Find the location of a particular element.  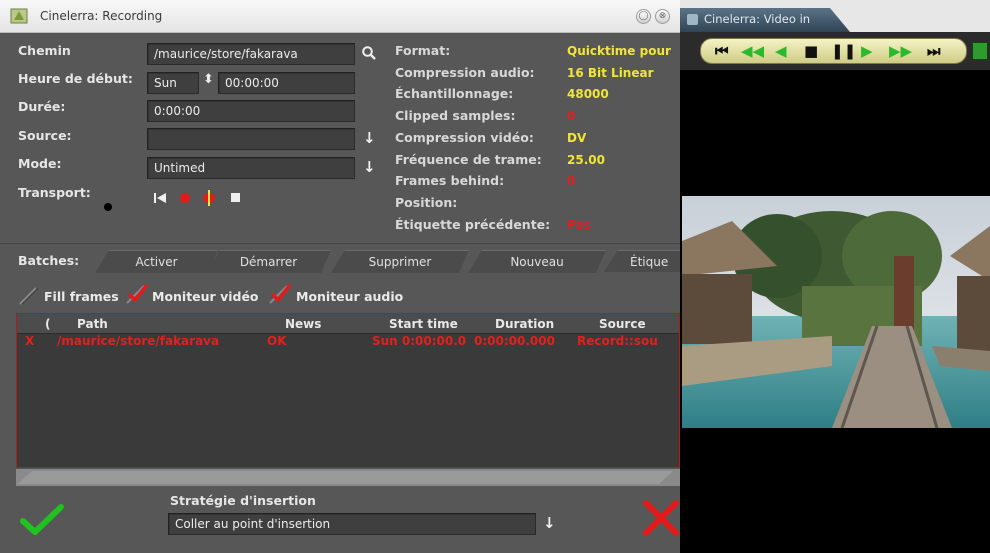

video-monitor-label: Moniteur vidéo is located at coordinates (205, 296).